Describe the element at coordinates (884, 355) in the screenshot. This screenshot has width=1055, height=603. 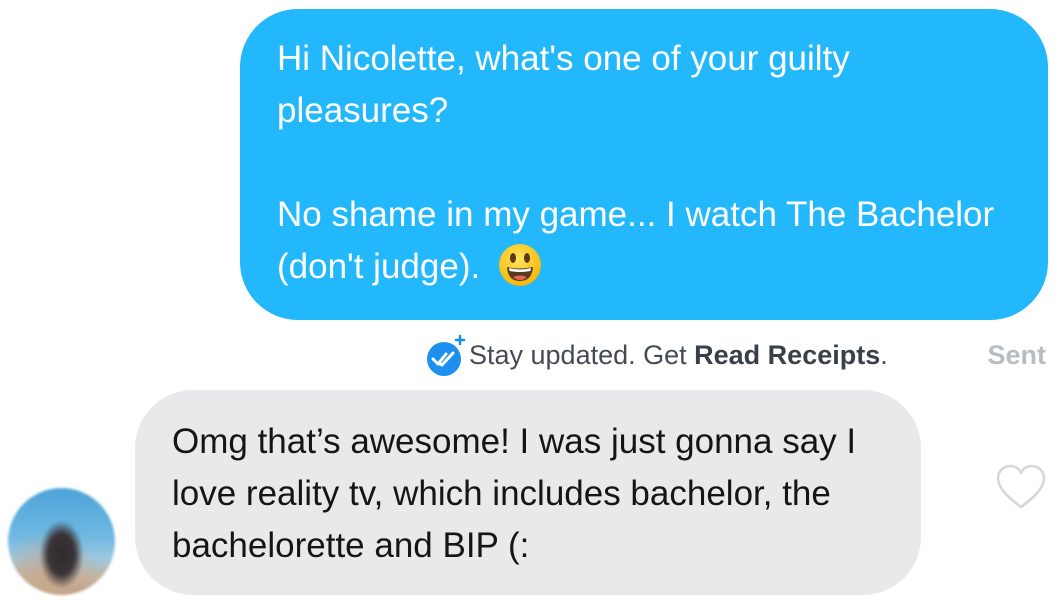
I see `read-receipts-suffix: .` at that location.